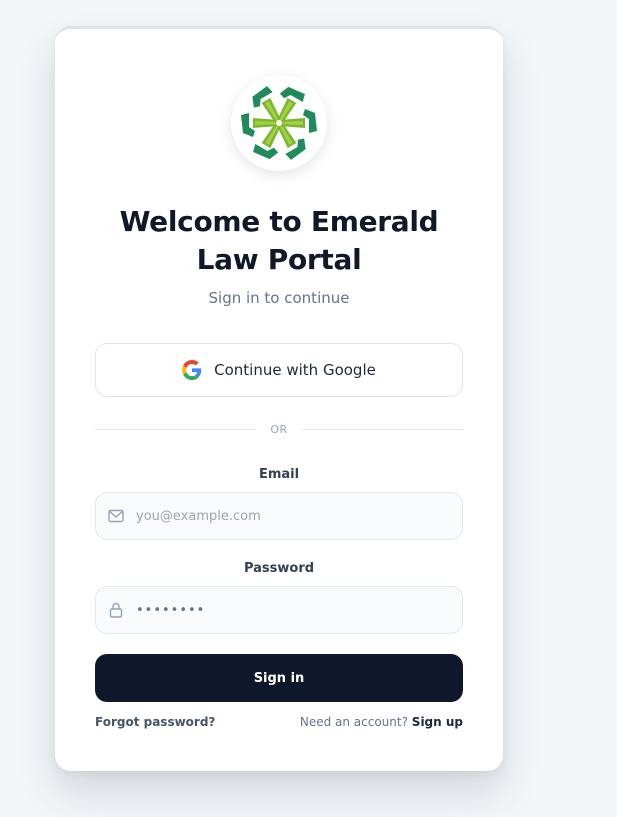 This screenshot has width=617, height=817. Describe the element at coordinates (353, 722) in the screenshot. I see `need-account-text: Need an account?` at that location.